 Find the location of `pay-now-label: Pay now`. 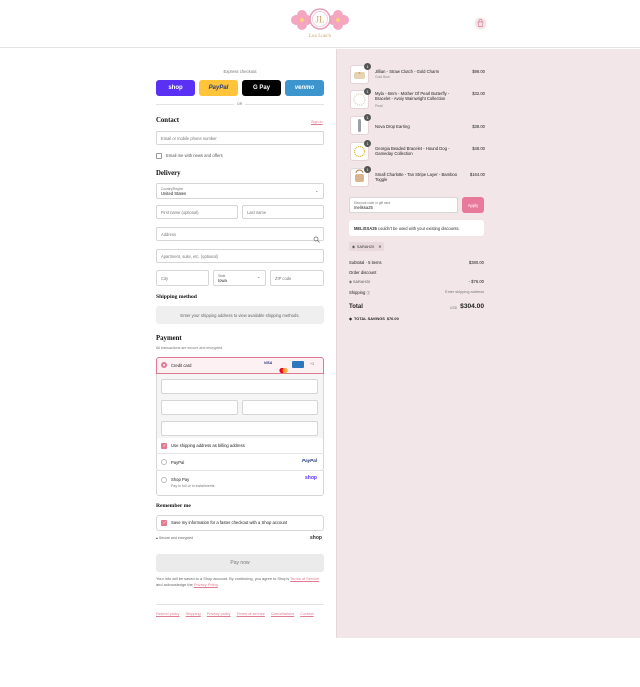

pay-now-label: Pay now is located at coordinates (240, 563).